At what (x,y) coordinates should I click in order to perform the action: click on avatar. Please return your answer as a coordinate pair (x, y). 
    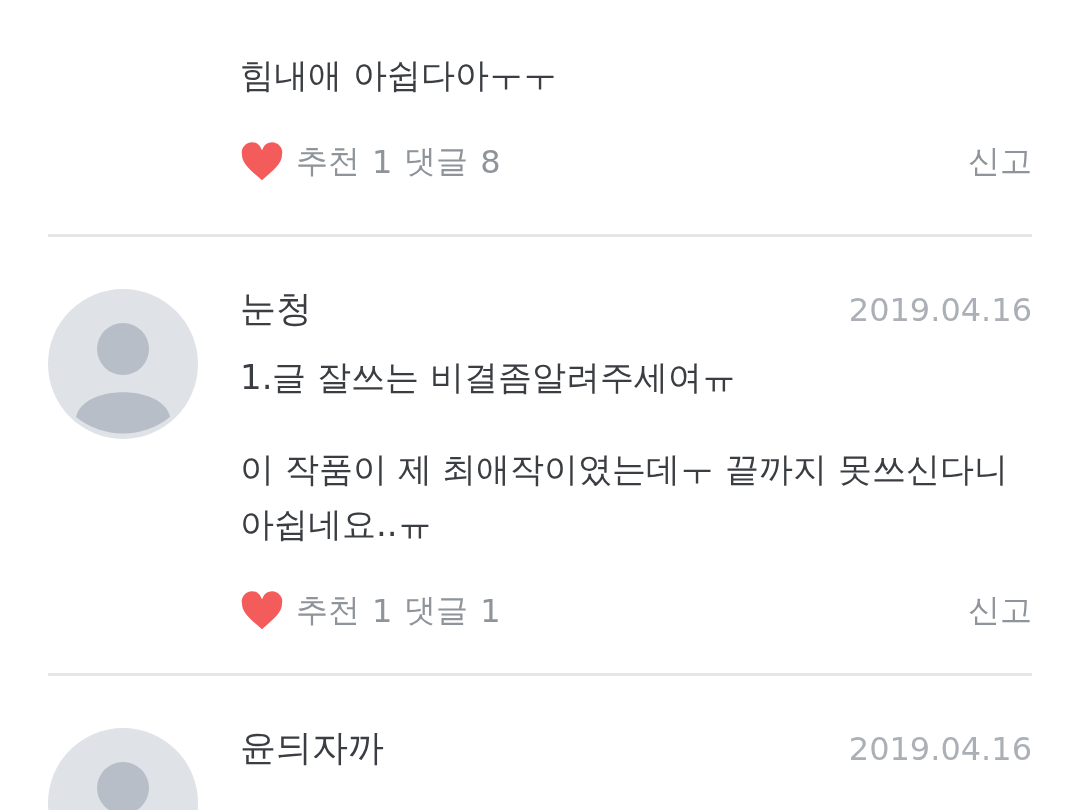
    Looking at the image, I should click on (123, 364).